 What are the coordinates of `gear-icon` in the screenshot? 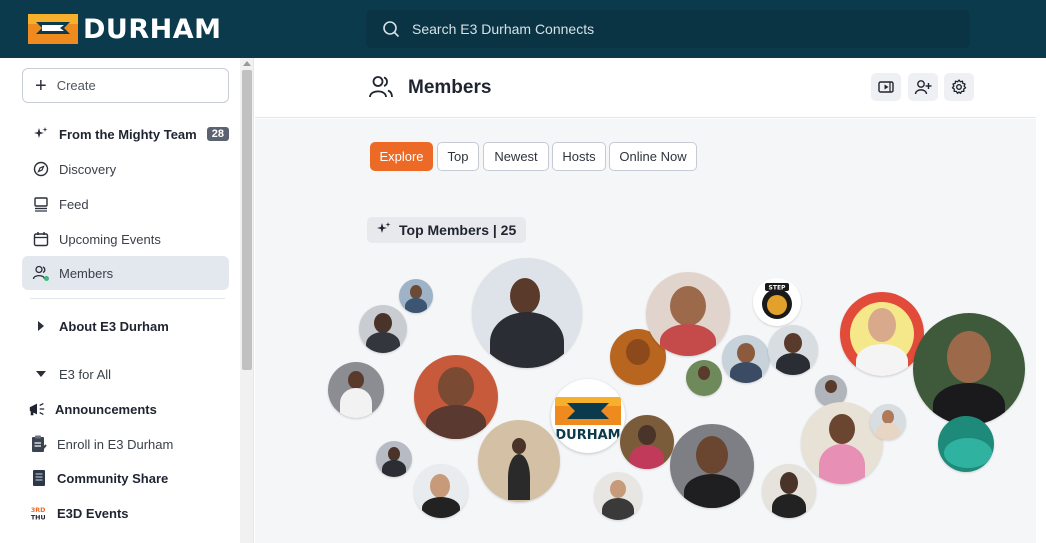 It's located at (959, 87).